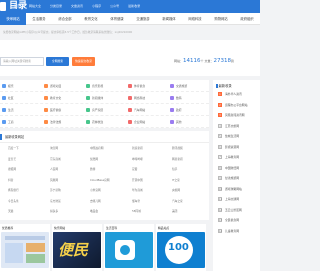 Image resolution: width=320 pixels, height=271 pixels. Describe the element at coordinates (220, 157) in the screenshot. I see `ranking-number: 7` at that location.